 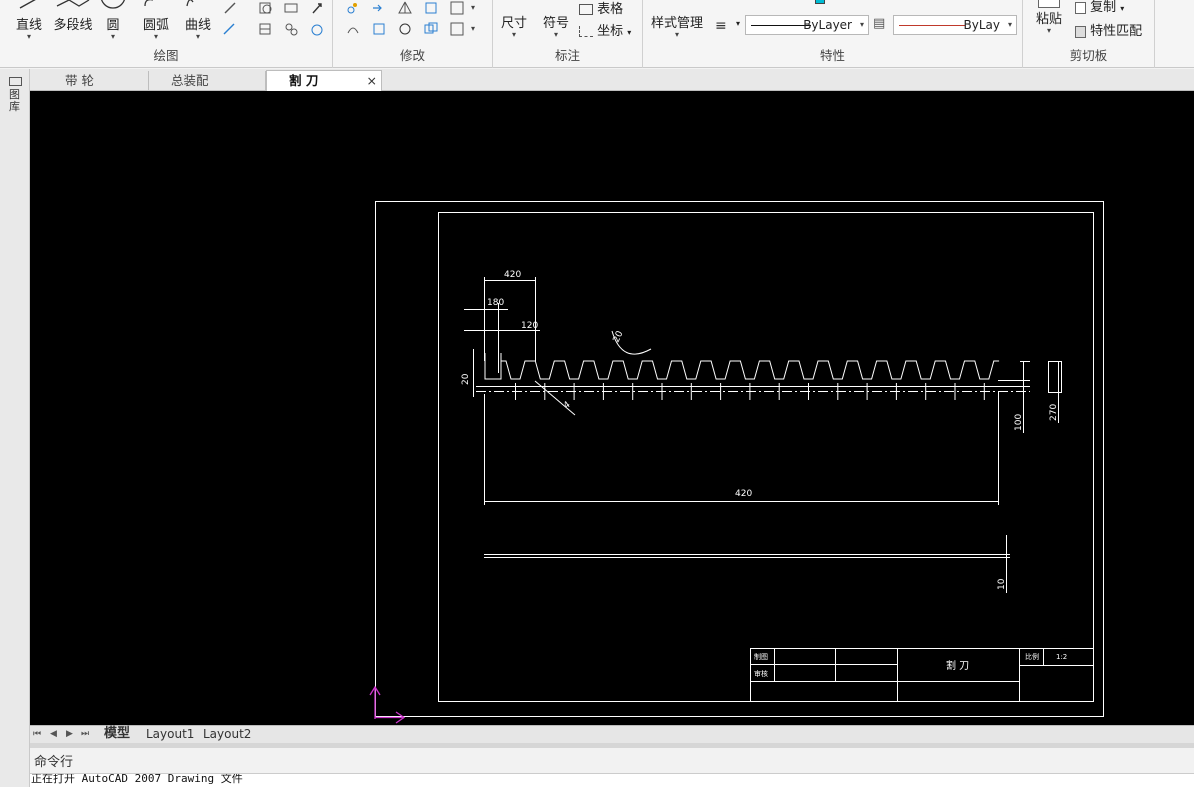 I want to click on coordinate-label: 坐标, so click(x=610, y=31).